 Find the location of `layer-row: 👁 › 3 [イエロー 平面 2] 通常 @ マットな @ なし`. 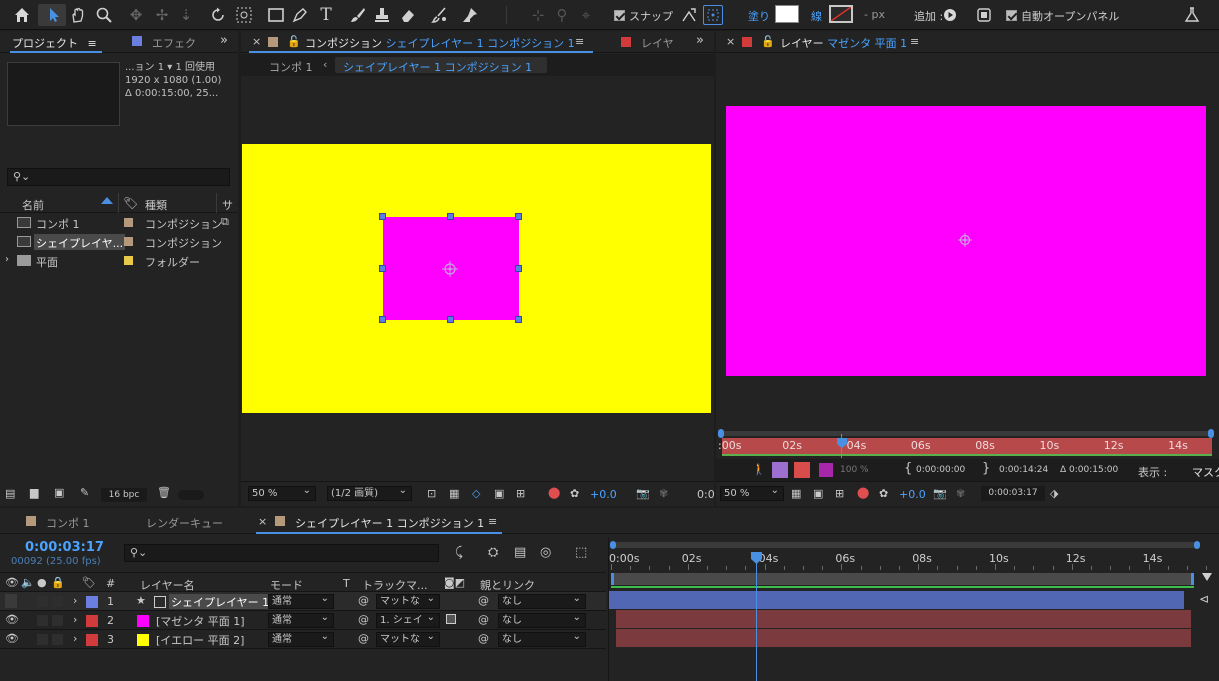

layer-row: 👁 › 3 [イエロー 平面 2] 通常 @ マットな @ なし is located at coordinates (303, 639).